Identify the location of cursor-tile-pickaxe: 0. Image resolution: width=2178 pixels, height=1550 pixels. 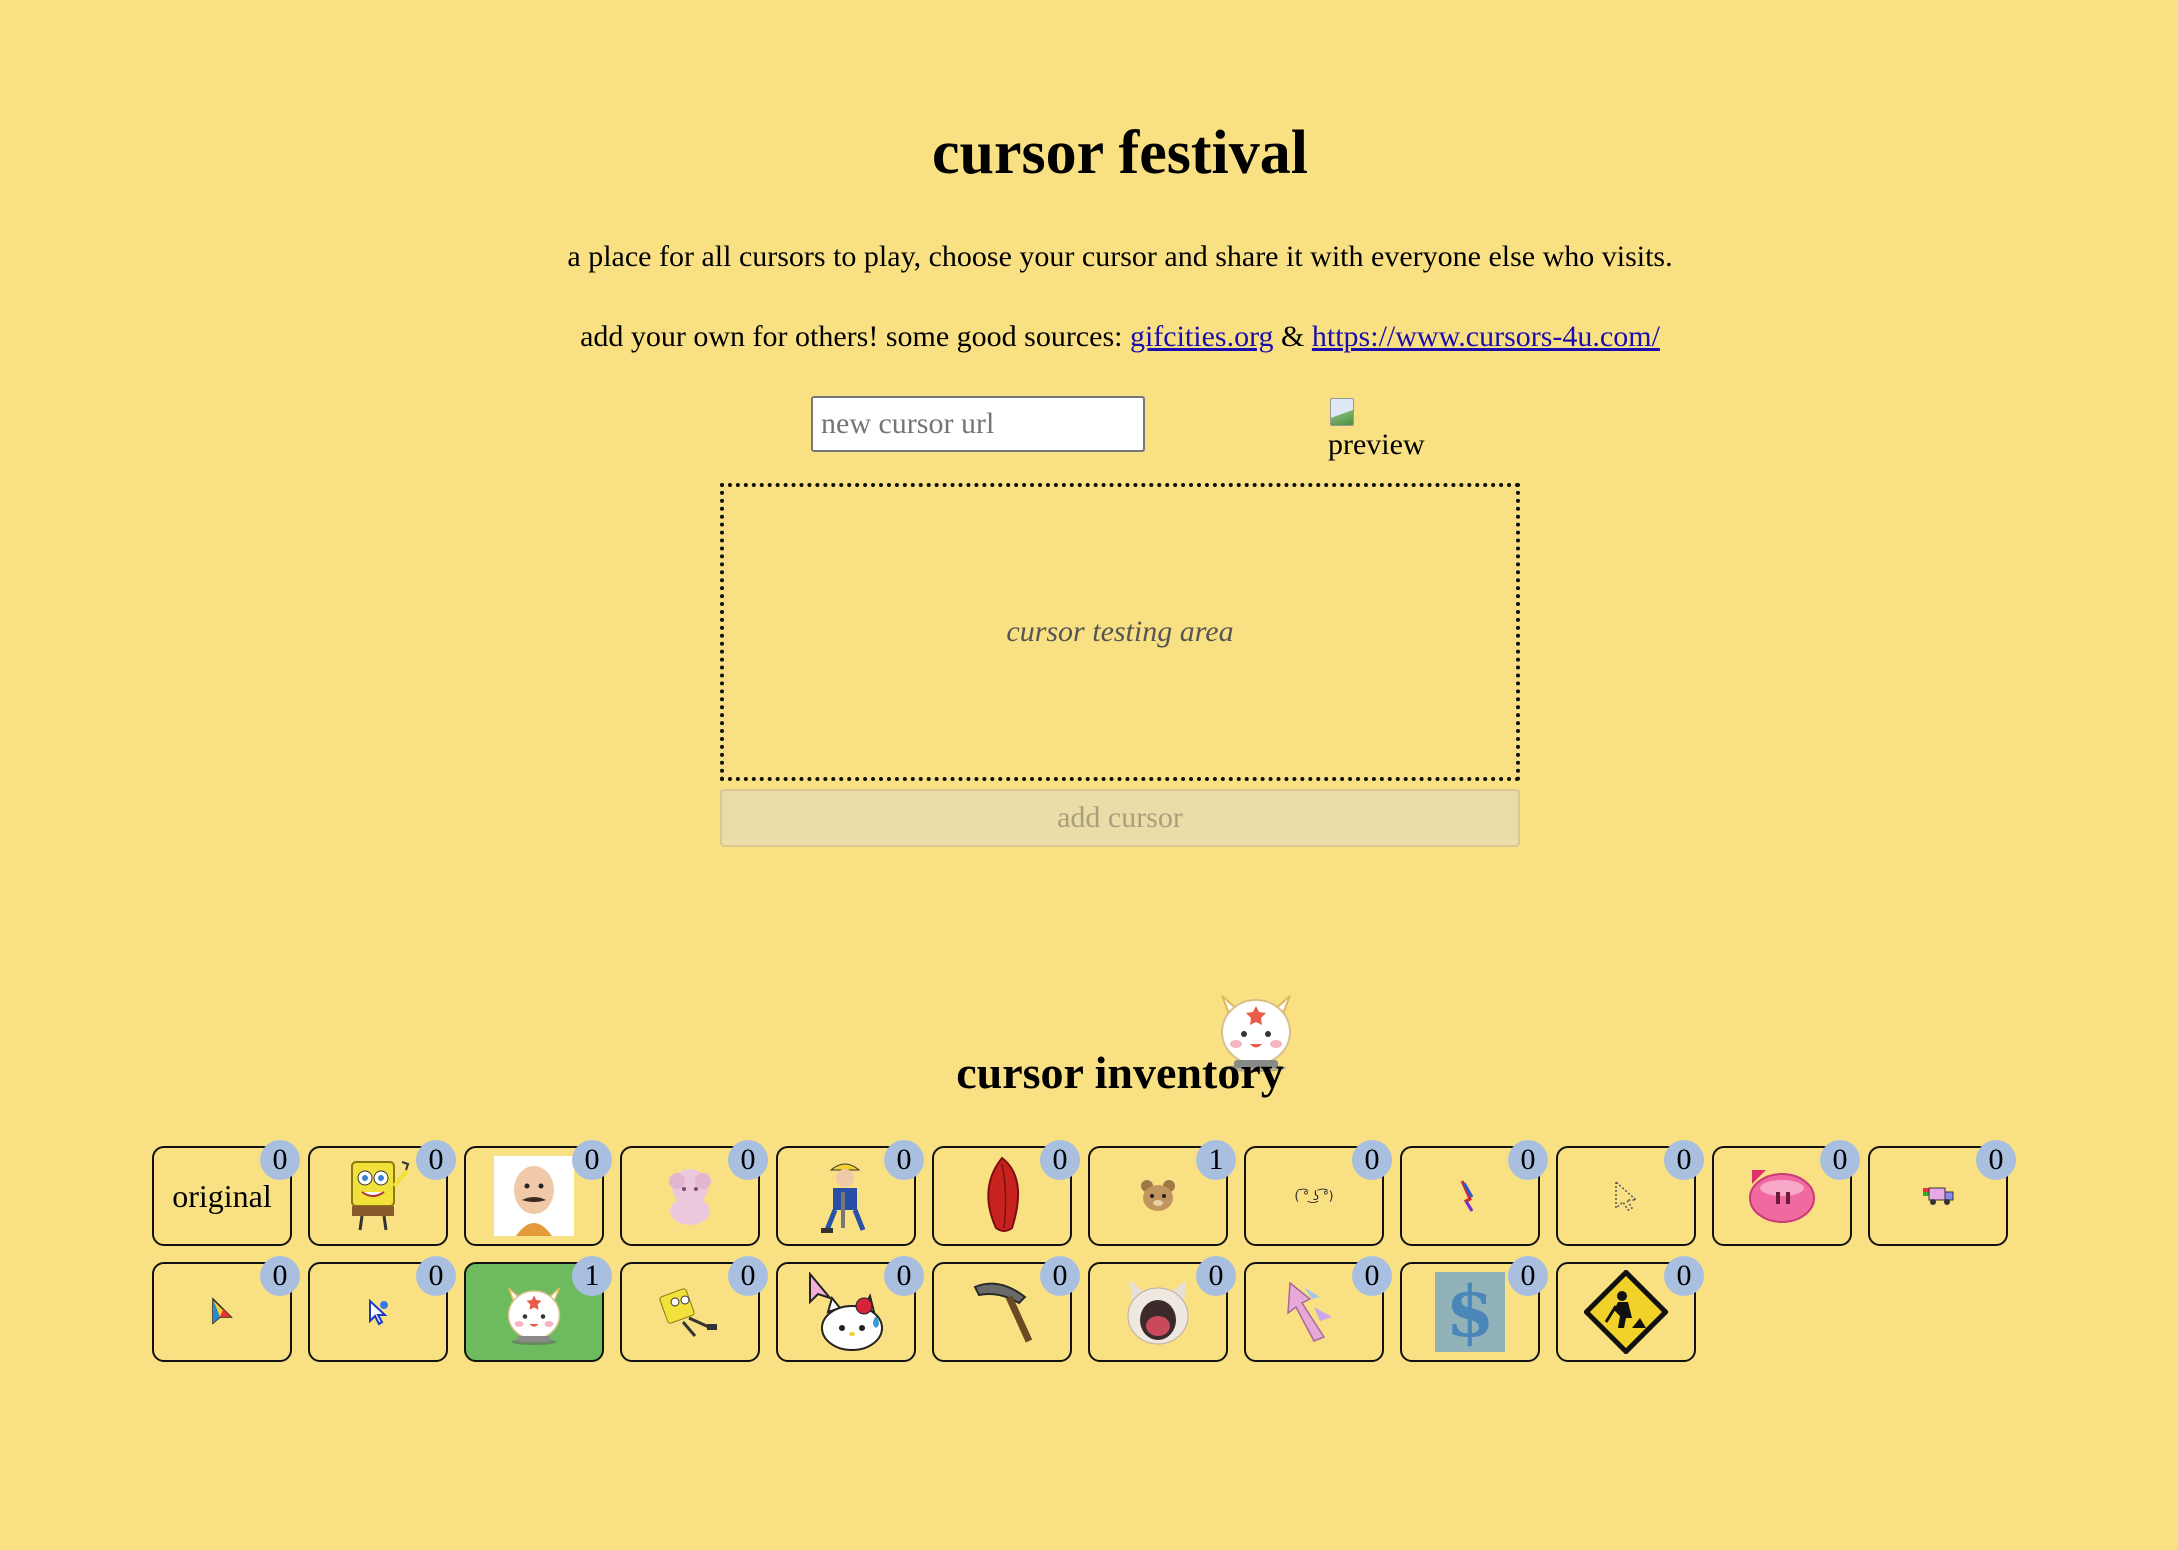
(1006, 1309).